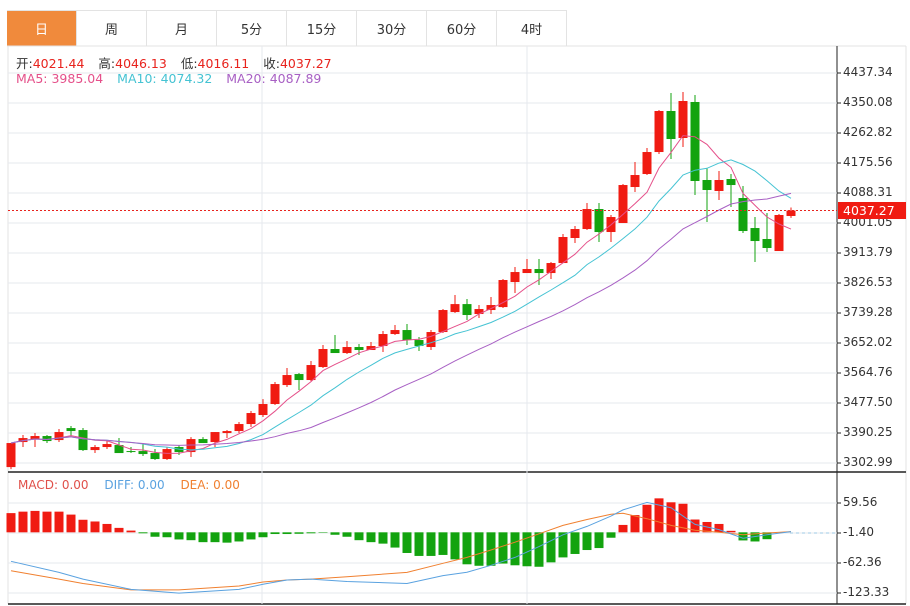  I want to click on price-tick-label: 4088.31, so click(868, 192).